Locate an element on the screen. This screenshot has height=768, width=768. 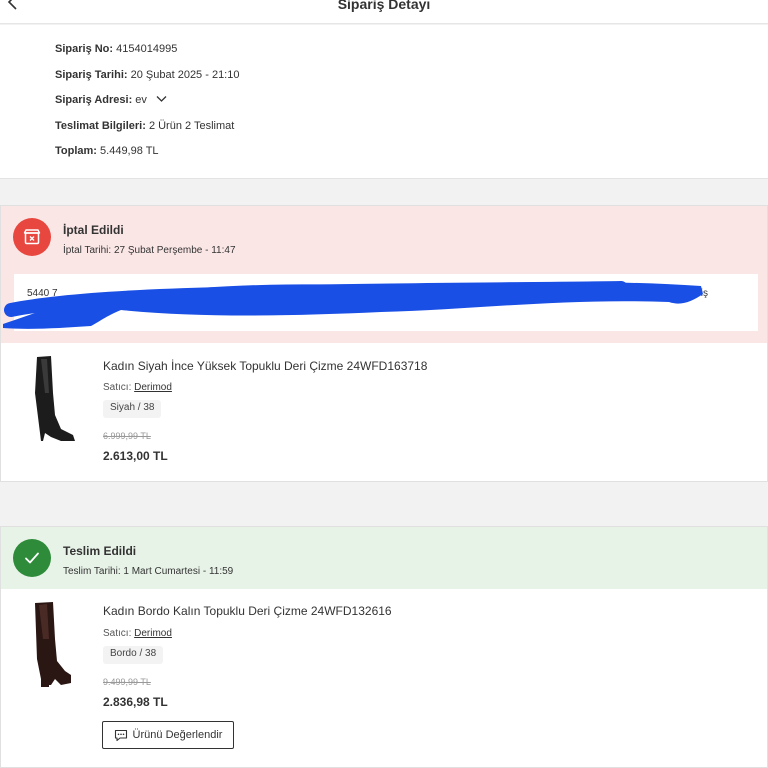
chat-icon is located at coordinates (120, 735).